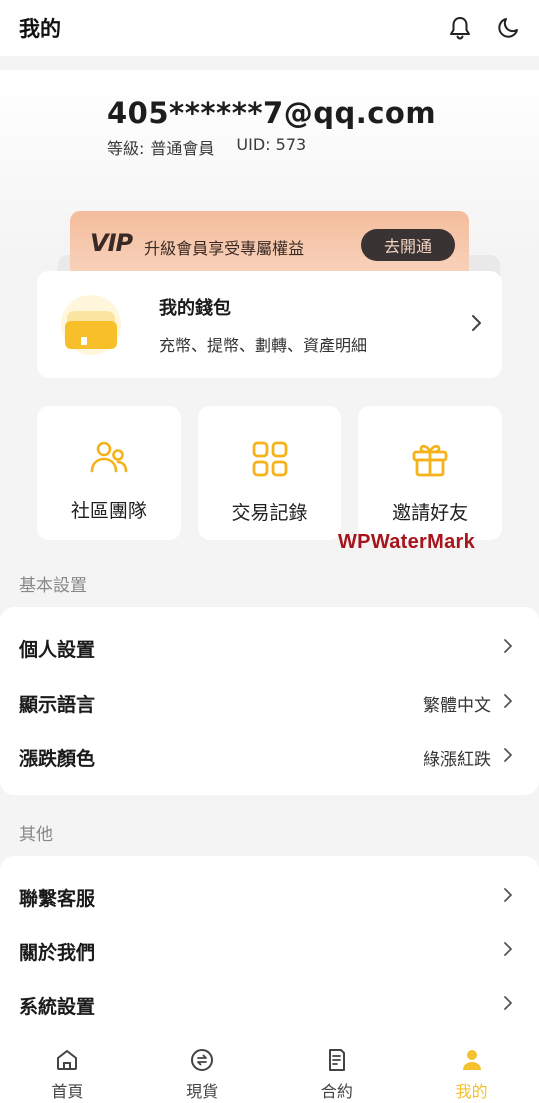  I want to click on tab-label: 首頁, so click(67, 1091).